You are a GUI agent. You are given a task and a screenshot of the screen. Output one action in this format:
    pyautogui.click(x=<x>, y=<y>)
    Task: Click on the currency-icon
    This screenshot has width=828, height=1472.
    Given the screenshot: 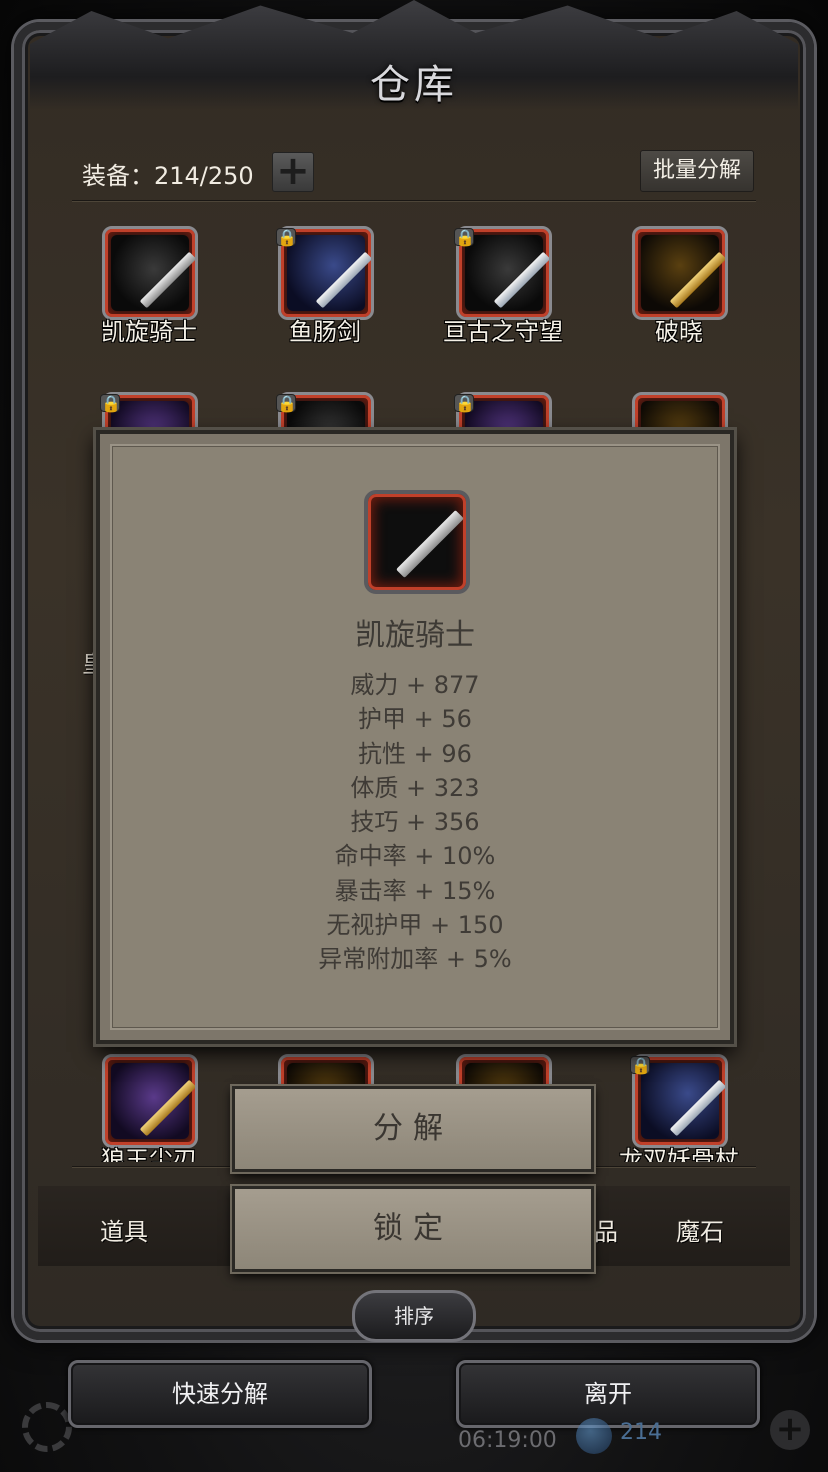 What is the action you would take?
    pyautogui.click(x=594, y=1436)
    